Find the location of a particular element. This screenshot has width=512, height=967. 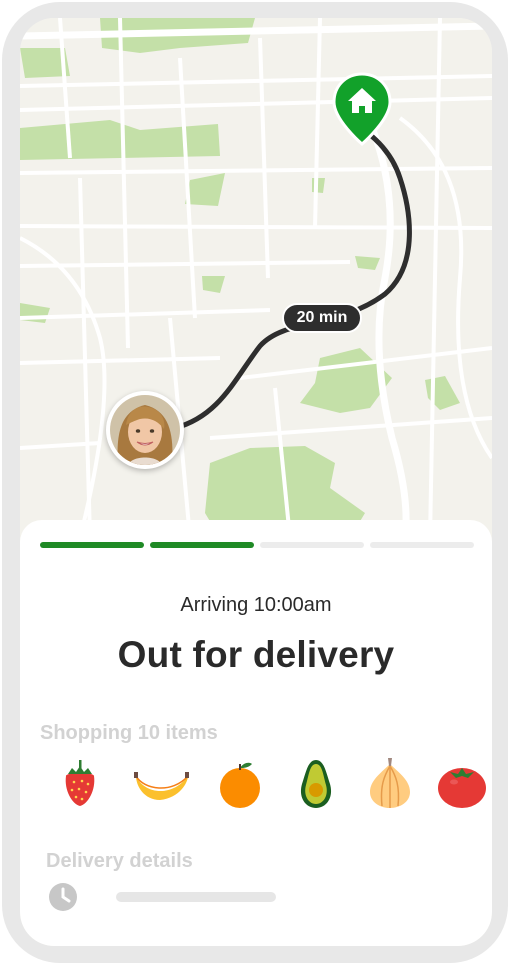

shopping-items-label: Shopping 10 items is located at coordinates (129, 733).